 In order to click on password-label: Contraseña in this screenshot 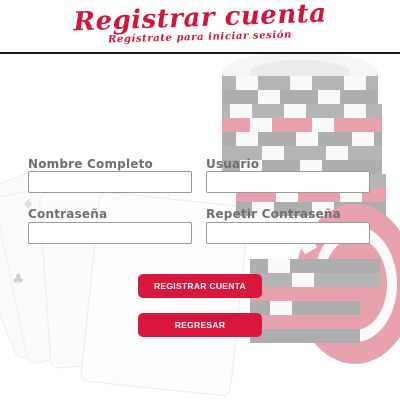, I will do `click(68, 214)`.